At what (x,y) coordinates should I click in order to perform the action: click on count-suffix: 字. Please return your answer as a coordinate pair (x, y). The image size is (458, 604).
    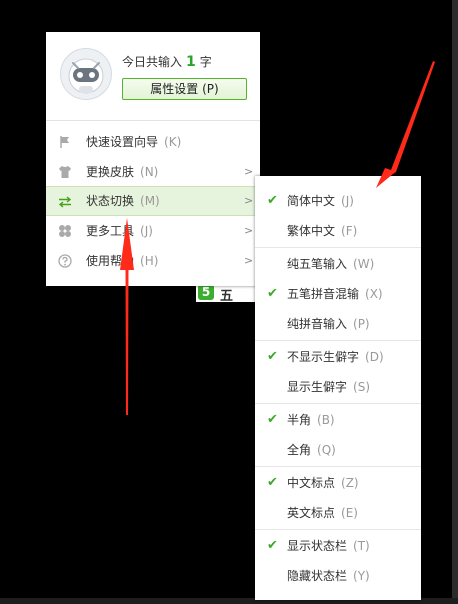
    Looking at the image, I should click on (205, 62).